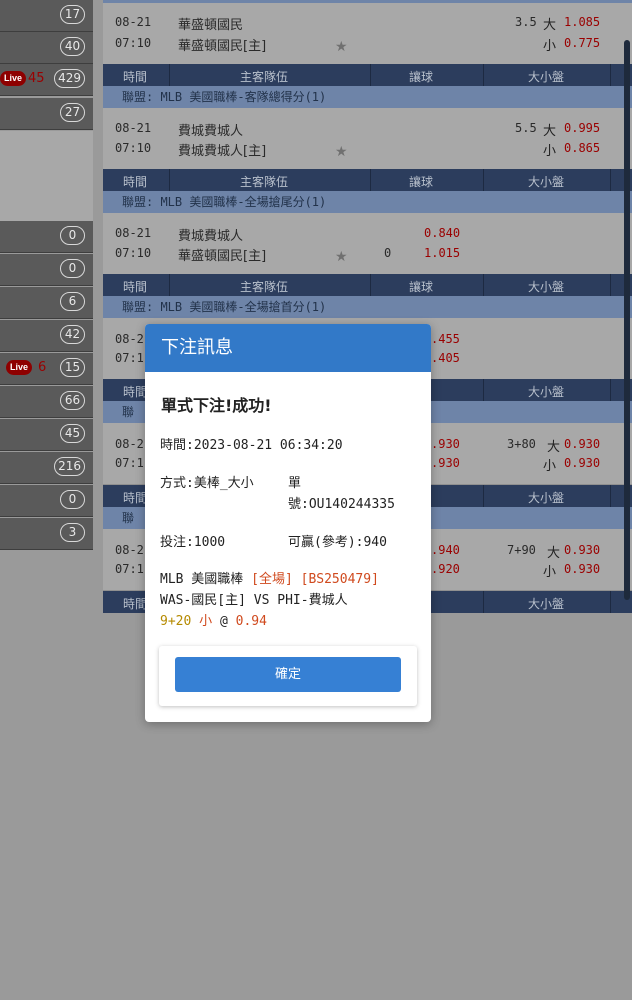  Describe the element at coordinates (272, 579) in the screenshot. I see `bet-period: [全場]` at that location.